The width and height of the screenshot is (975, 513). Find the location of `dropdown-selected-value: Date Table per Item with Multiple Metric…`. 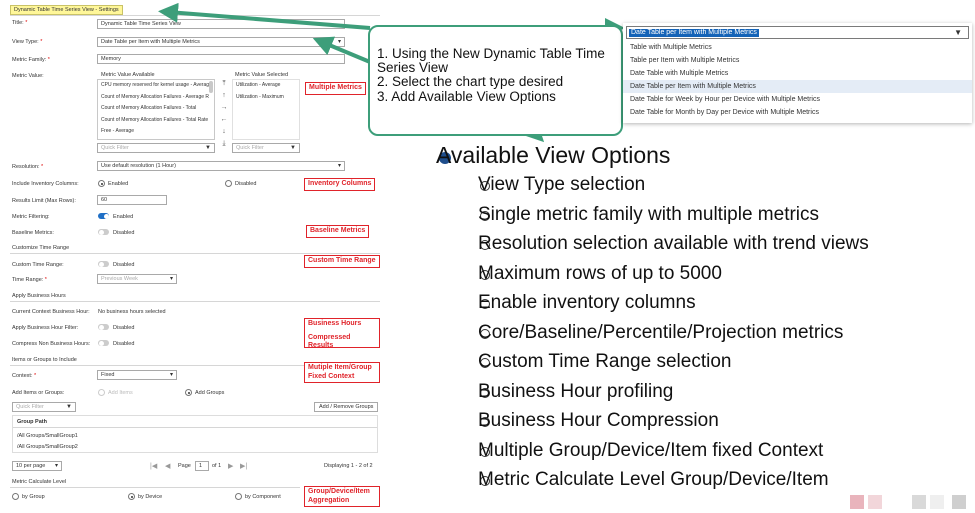

dropdown-selected-value: Date Table per Item with Multiple Metric… is located at coordinates (694, 32).